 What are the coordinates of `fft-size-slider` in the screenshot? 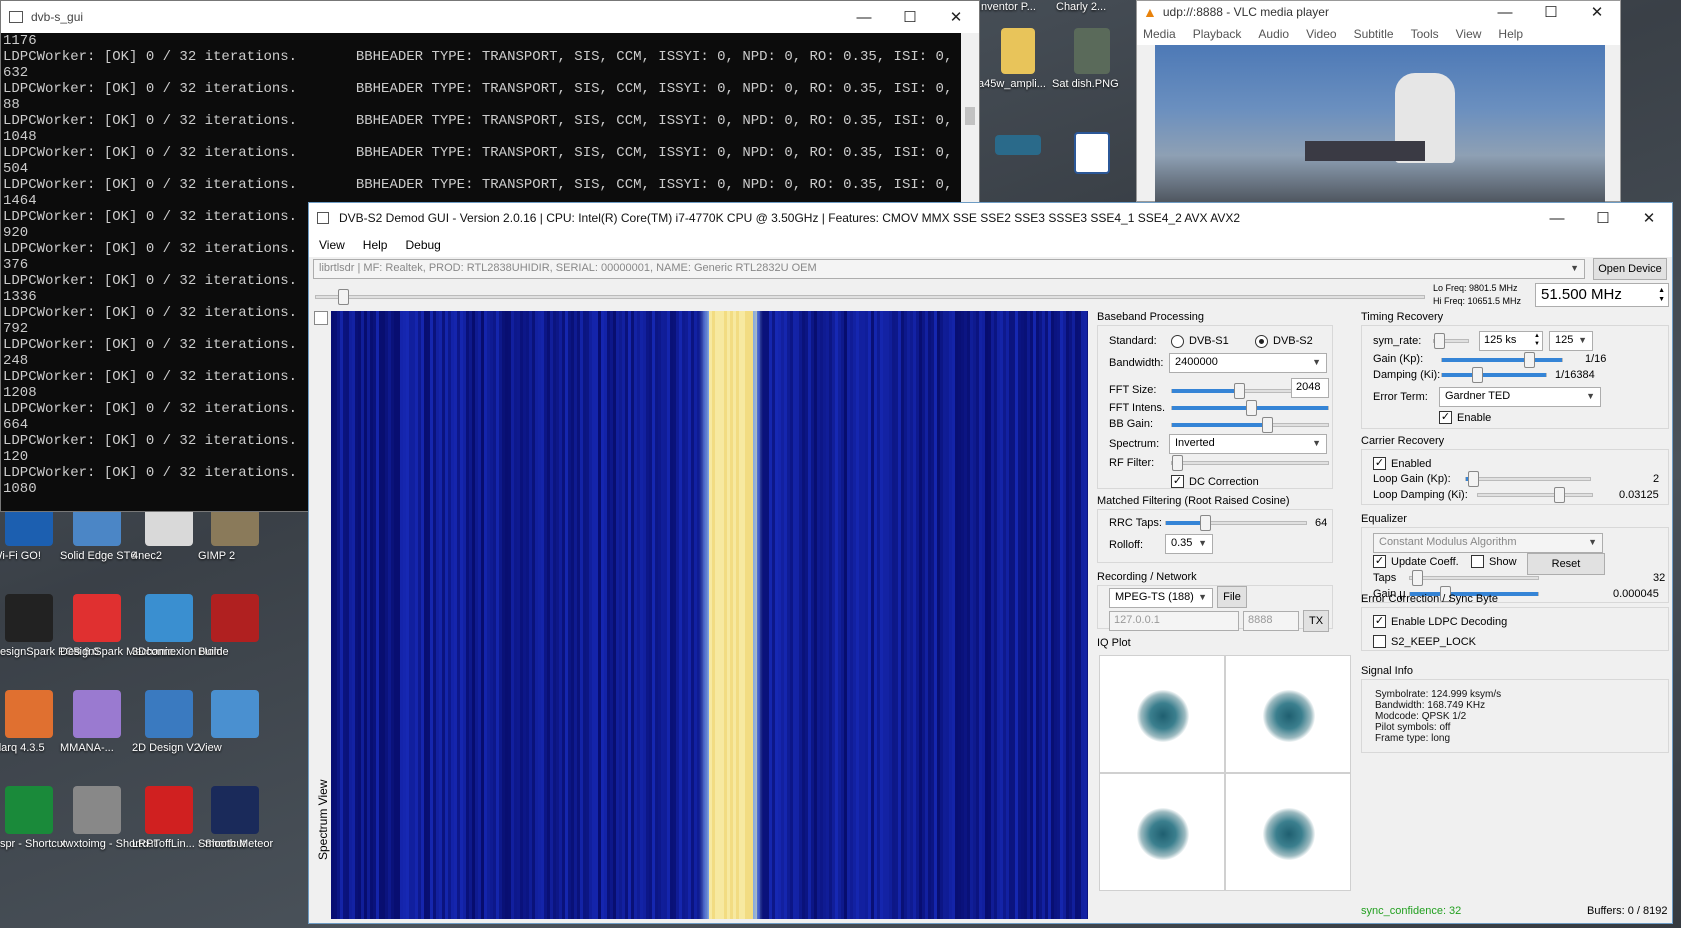 It's located at (1232, 391).